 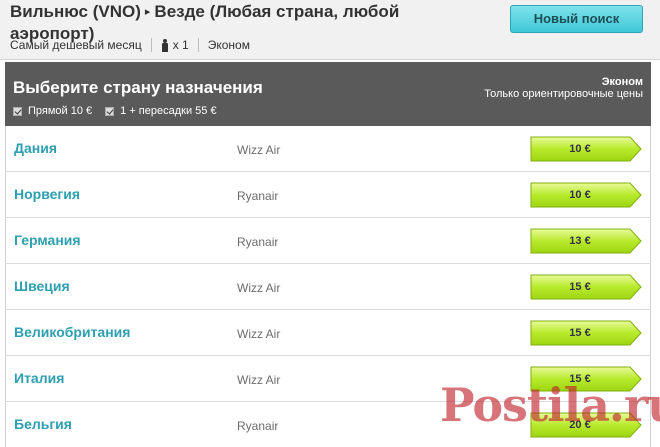 I want to click on panel-title: Выберите страну назначения, so click(x=138, y=87).